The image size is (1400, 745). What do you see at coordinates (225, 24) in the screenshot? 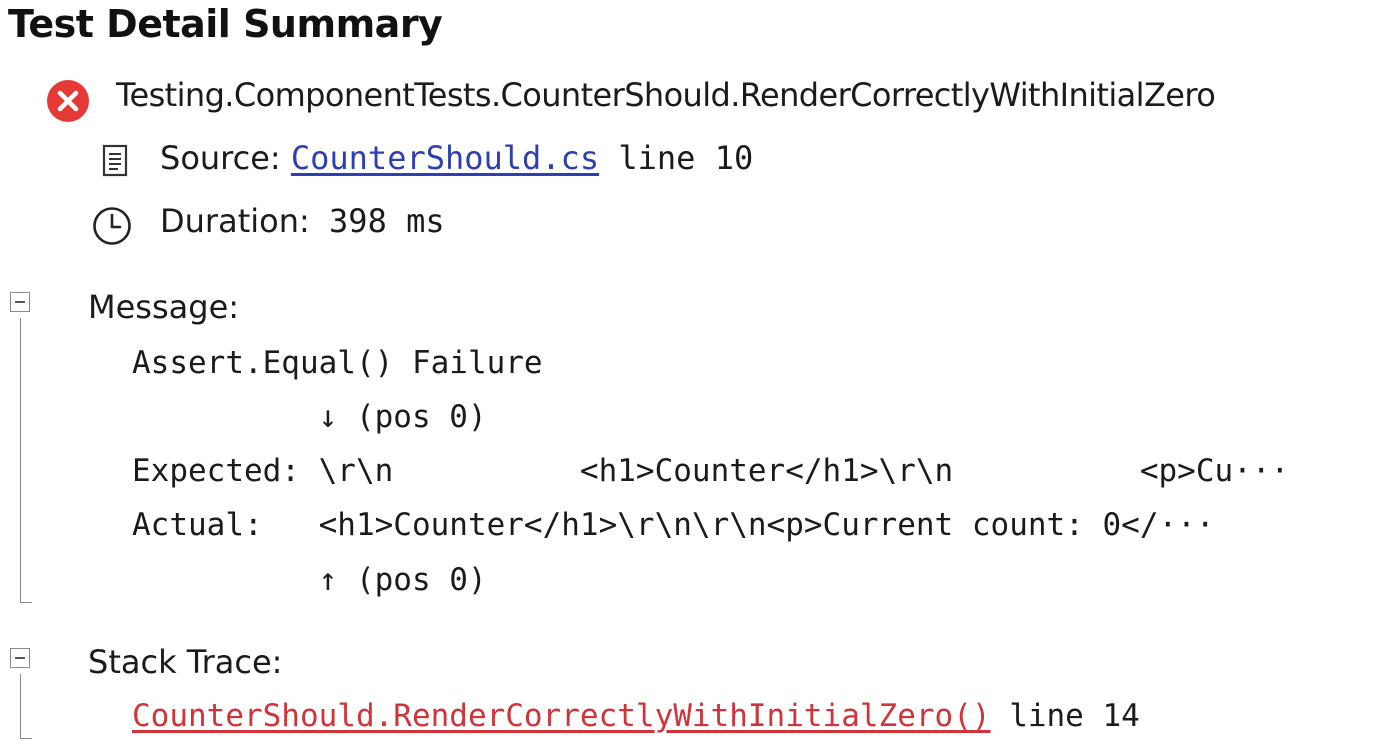
I see `page-title: Test Detail Summary` at bounding box center [225, 24].